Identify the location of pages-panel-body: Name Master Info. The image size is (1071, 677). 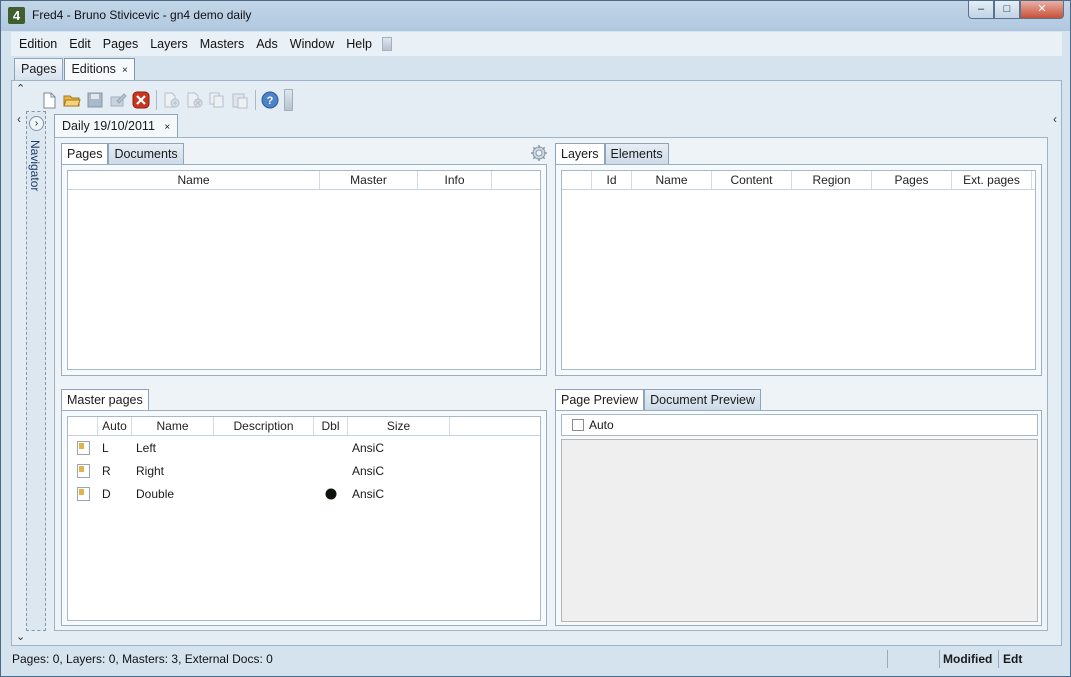
(304, 270).